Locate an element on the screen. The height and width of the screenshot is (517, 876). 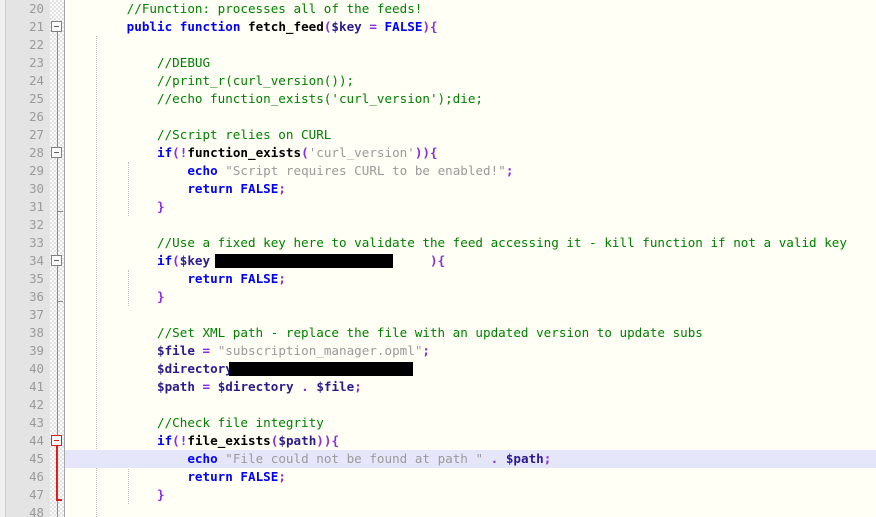
code-line-46: 46 return FALSE; is located at coordinates (438, 477).